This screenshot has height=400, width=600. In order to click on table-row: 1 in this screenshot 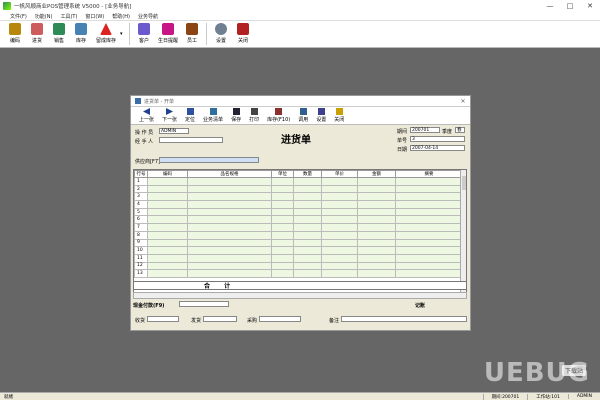, I will do `click(298, 181)`.